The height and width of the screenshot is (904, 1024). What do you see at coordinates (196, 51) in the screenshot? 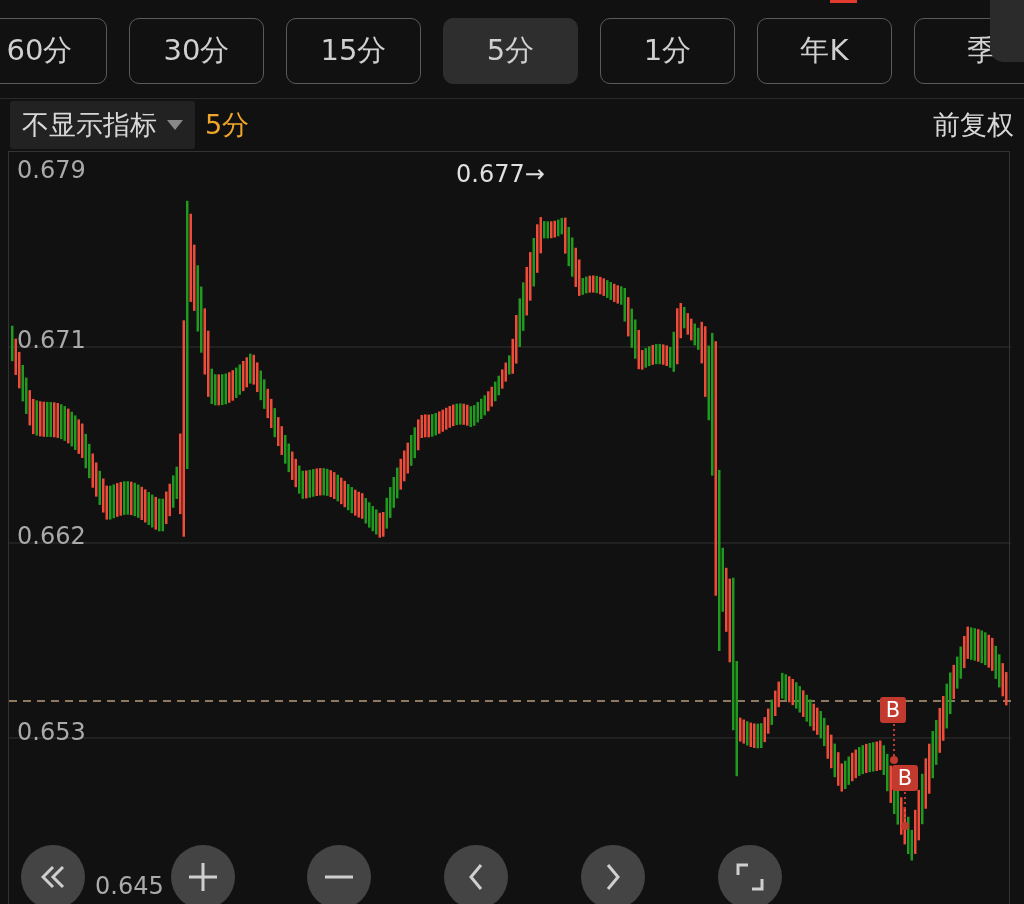
I see `period-tab: 30分` at bounding box center [196, 51].